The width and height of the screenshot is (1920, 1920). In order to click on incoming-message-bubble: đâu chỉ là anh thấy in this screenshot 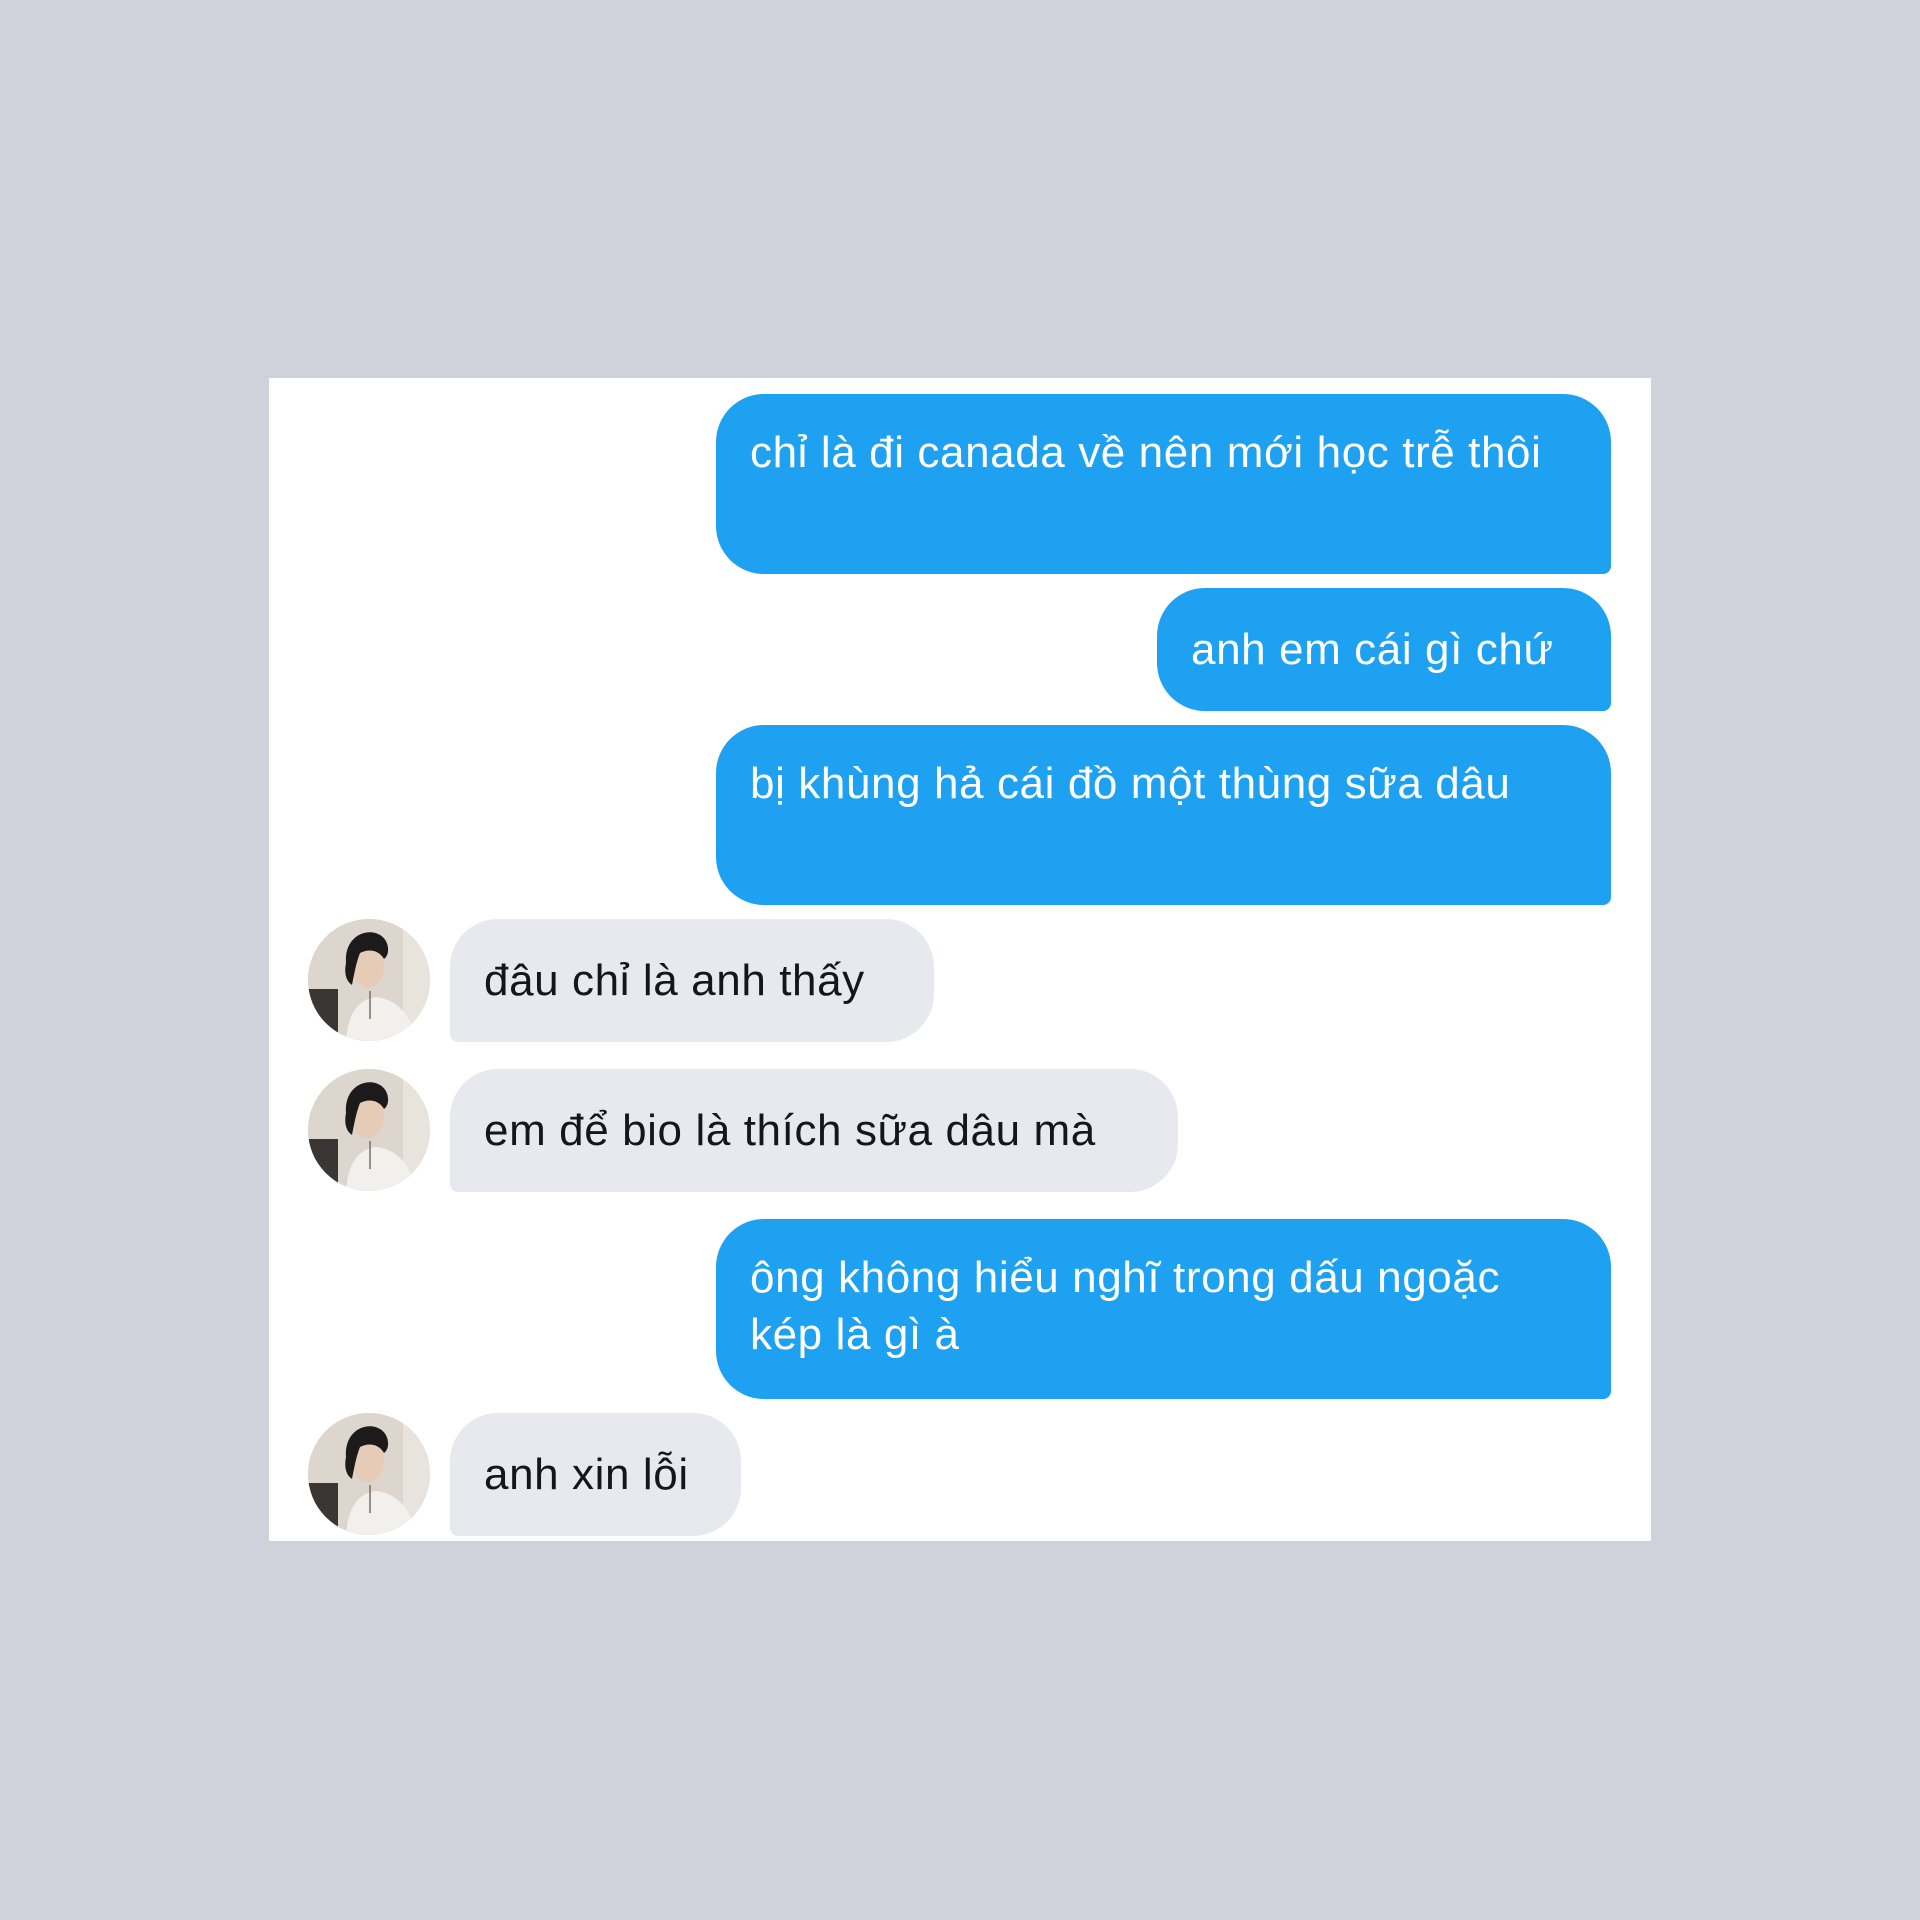, I will do `click(692, 980)`.